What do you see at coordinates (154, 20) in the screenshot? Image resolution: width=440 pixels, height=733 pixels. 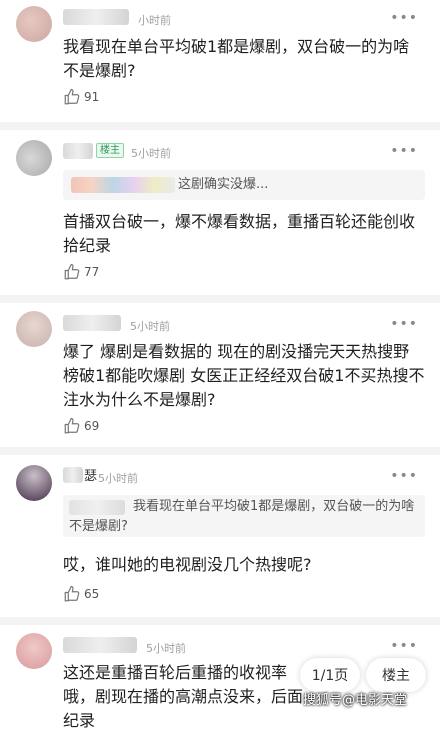 I see `comment-time: 小时前` at bounding box center [154, 20].